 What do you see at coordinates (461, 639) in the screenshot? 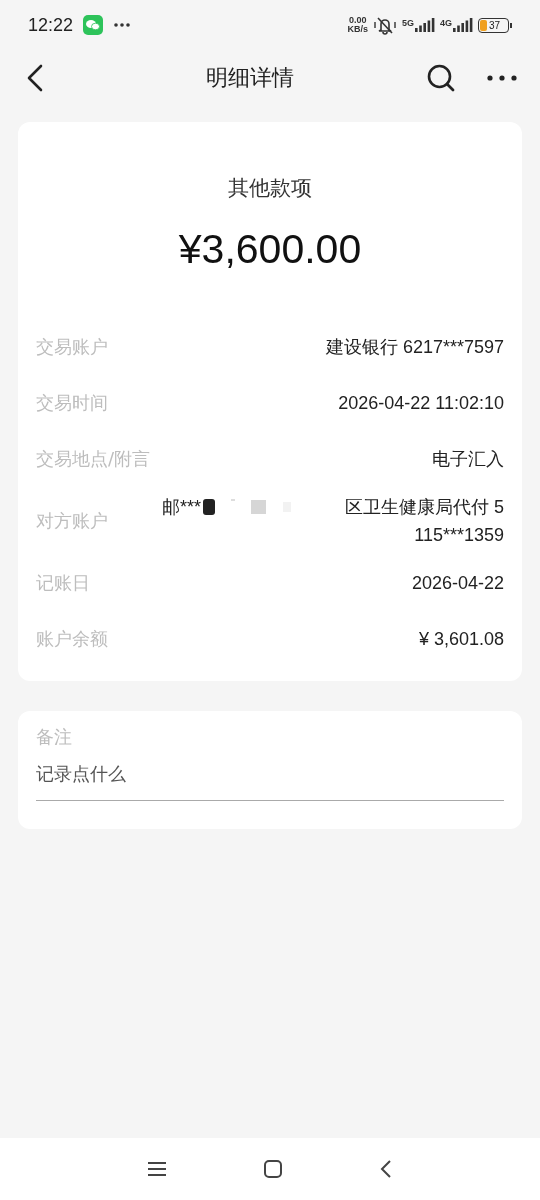
I see `field-value: ¥ 3,601.08` at bounding box center [461, 639].